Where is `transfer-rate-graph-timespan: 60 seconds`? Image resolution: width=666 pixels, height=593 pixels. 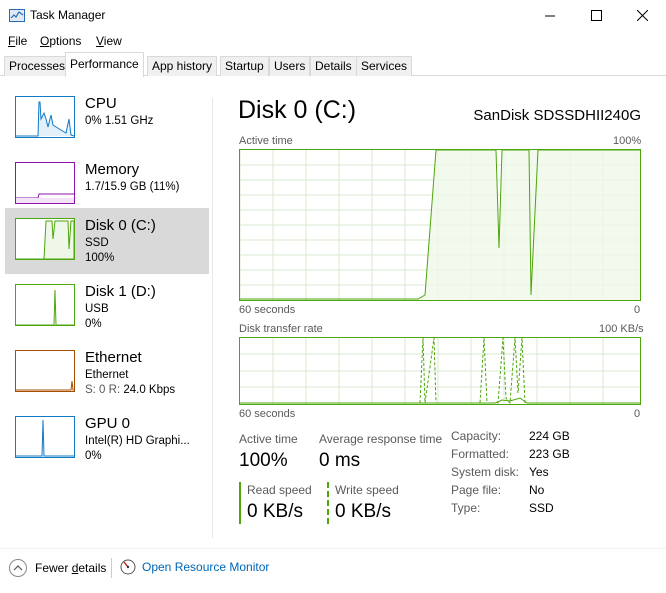
transfer-rate-graph-timespan: 60 seconds is located at coordinates (267, 414).